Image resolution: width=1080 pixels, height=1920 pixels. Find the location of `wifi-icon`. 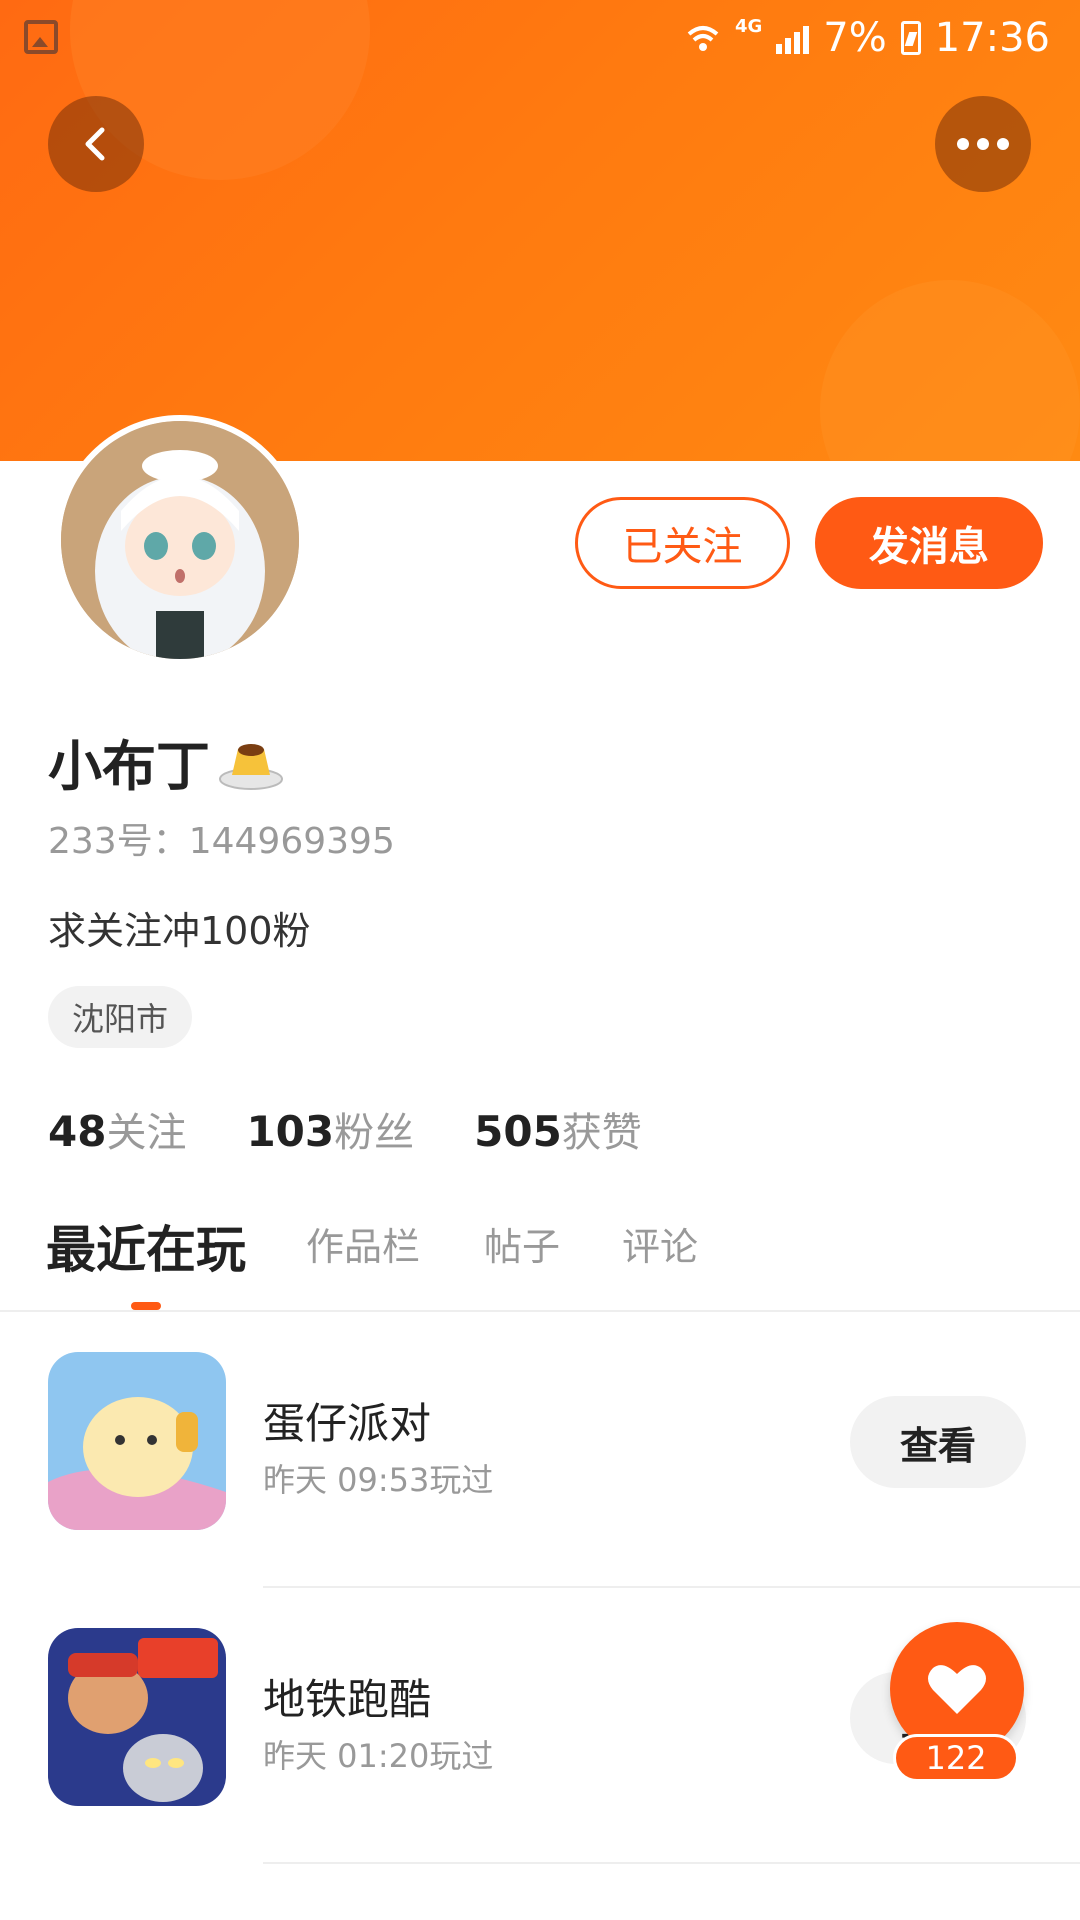

wifi-icon is located at coordinates (703, 38).